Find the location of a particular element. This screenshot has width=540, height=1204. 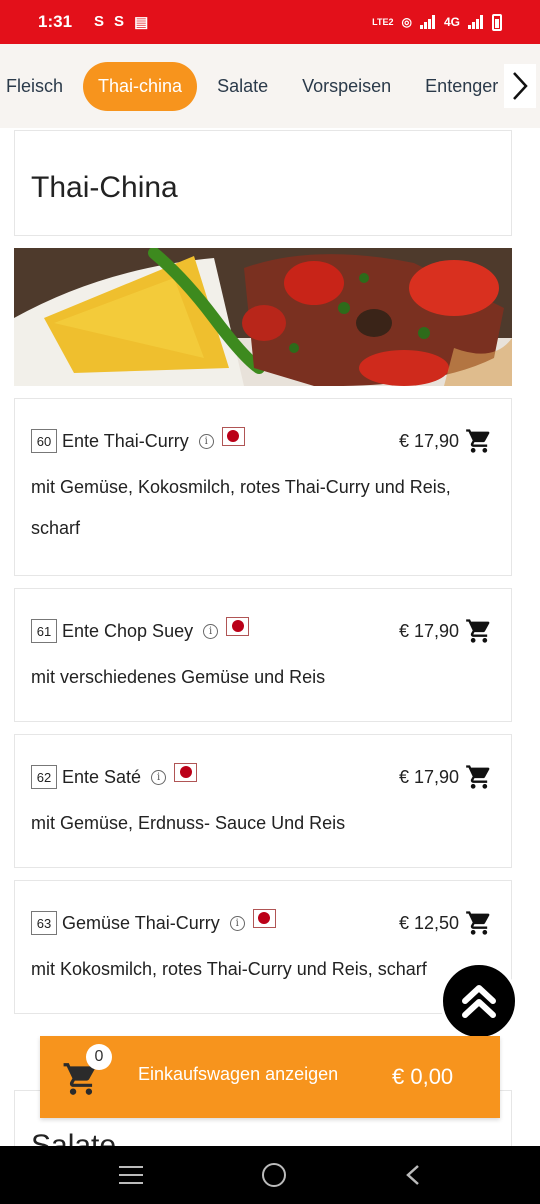

category-banner-image is located at coordinates (263, 317).